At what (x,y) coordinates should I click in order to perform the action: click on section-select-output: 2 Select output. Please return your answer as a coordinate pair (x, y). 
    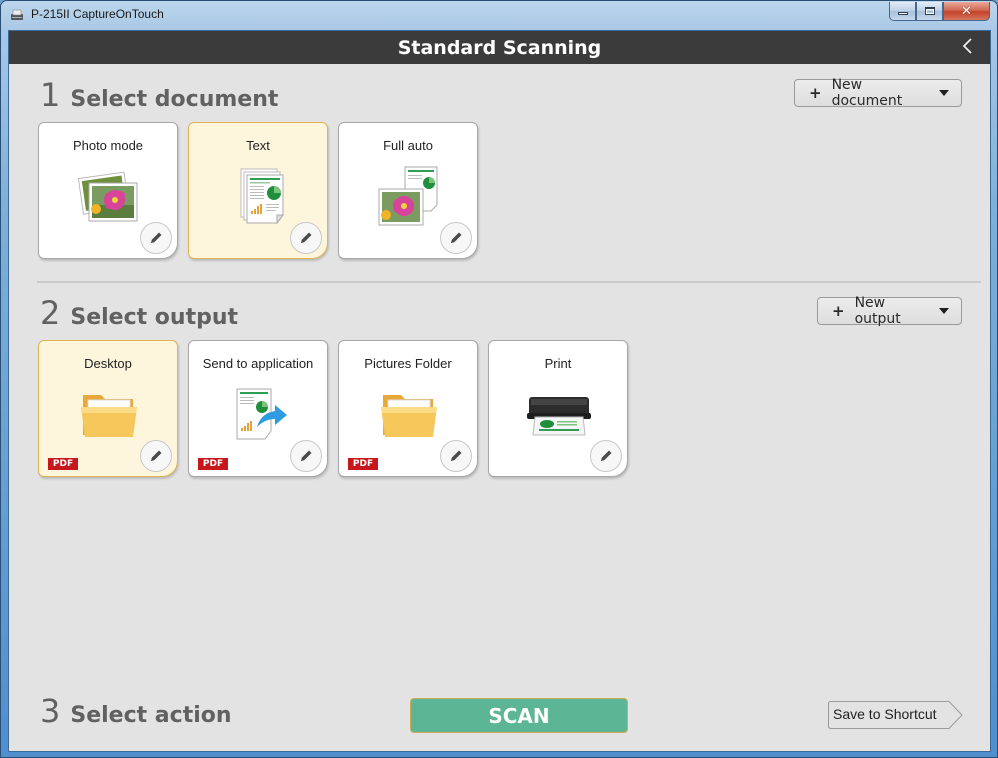
    Looking at the image, I should click on (139, 313).